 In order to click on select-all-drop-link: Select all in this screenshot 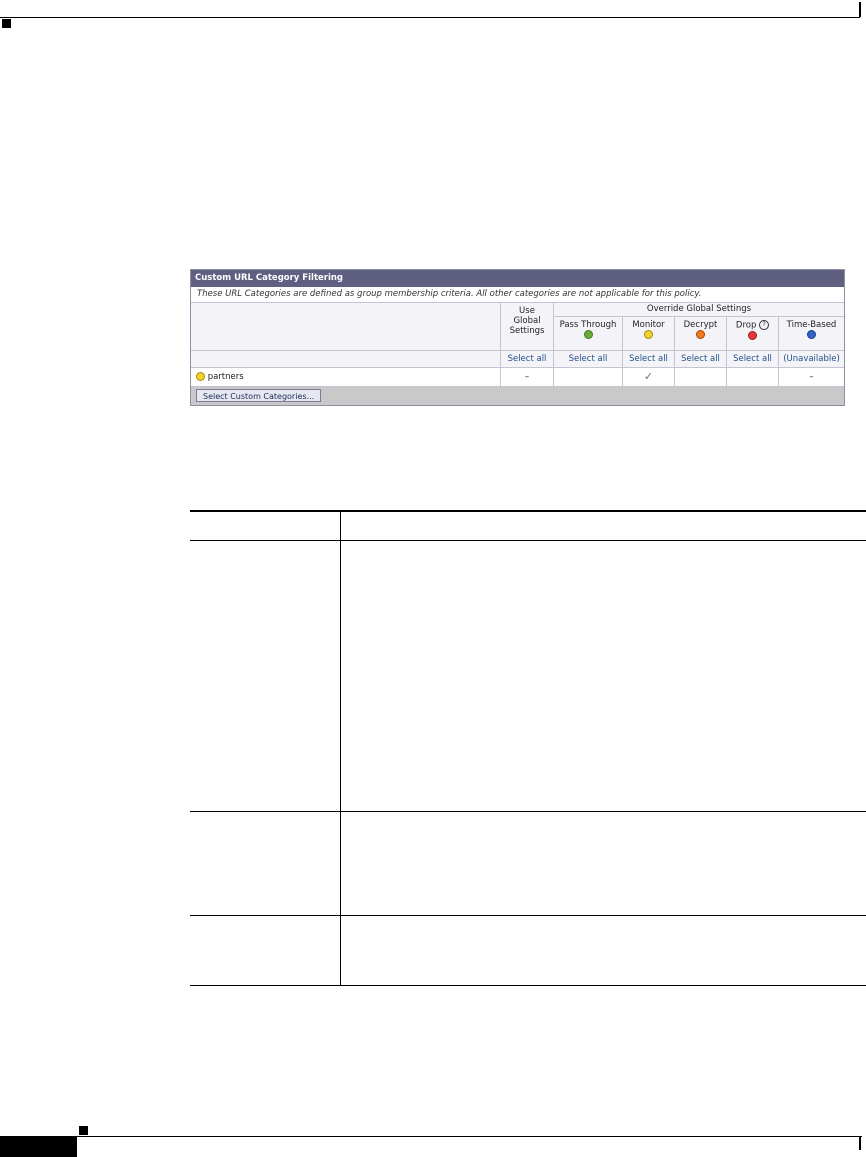, I will do `click(753, 359)`.